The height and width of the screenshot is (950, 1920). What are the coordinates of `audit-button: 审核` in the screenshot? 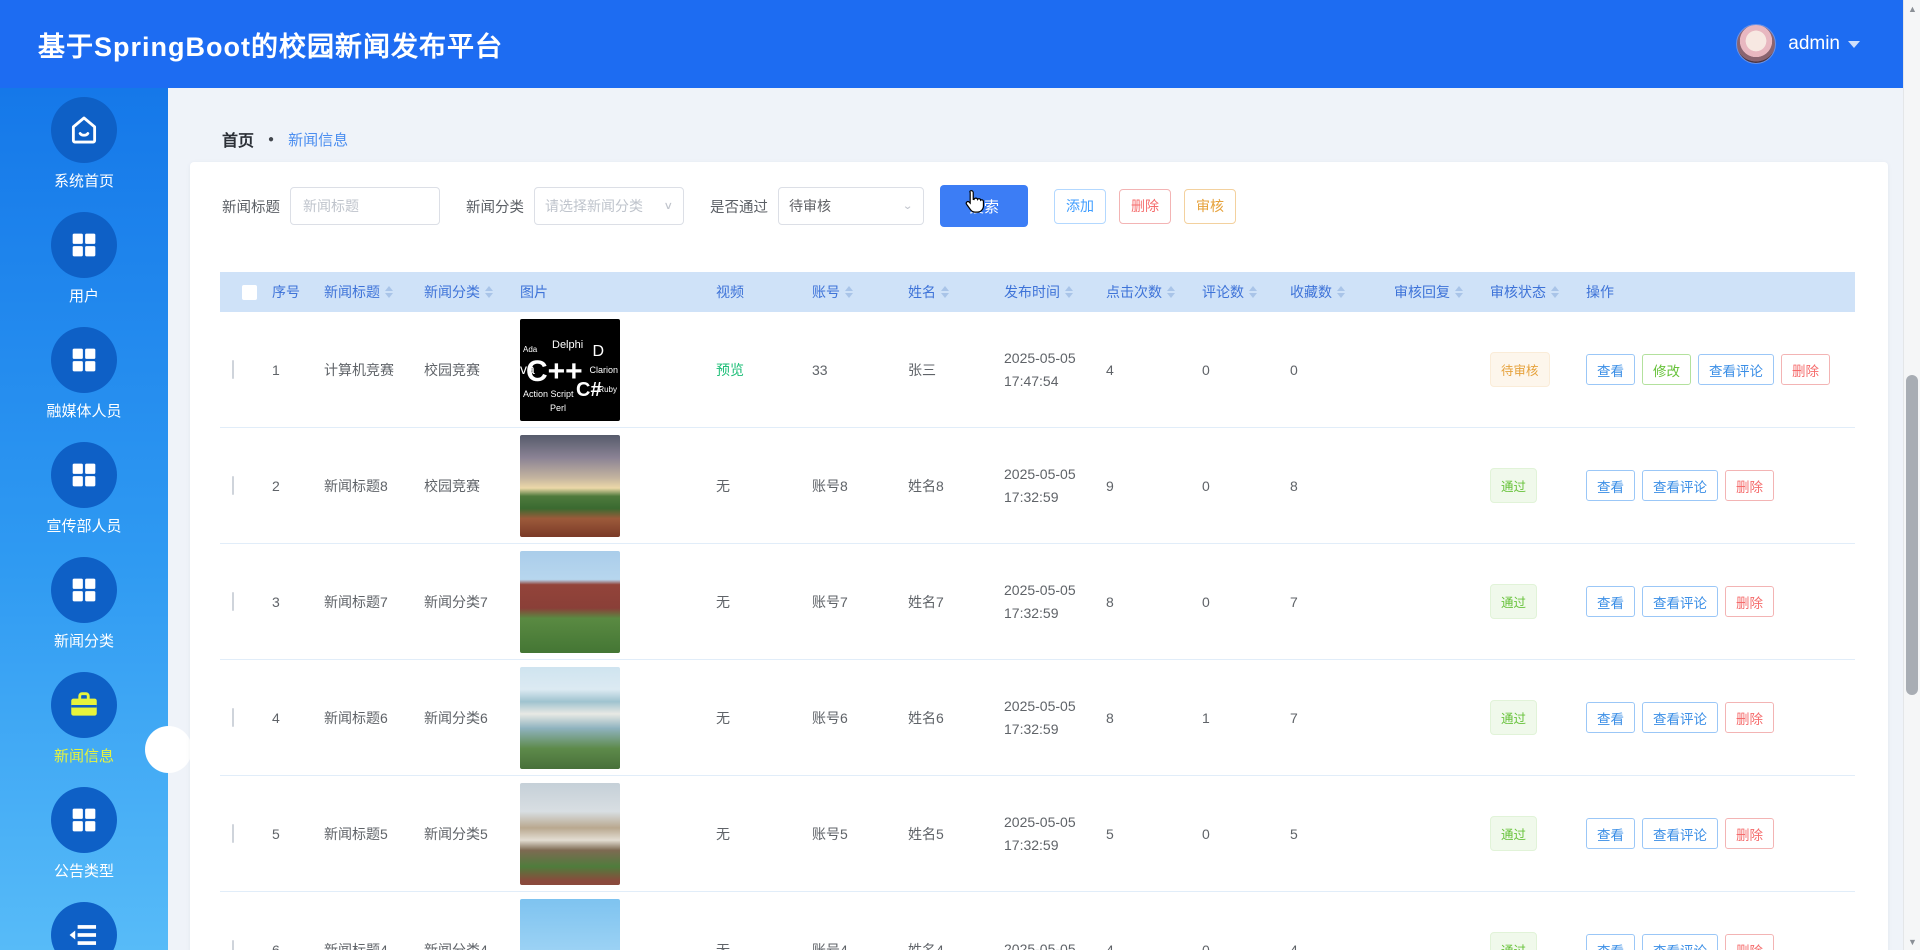 It's located at (1210, 206).